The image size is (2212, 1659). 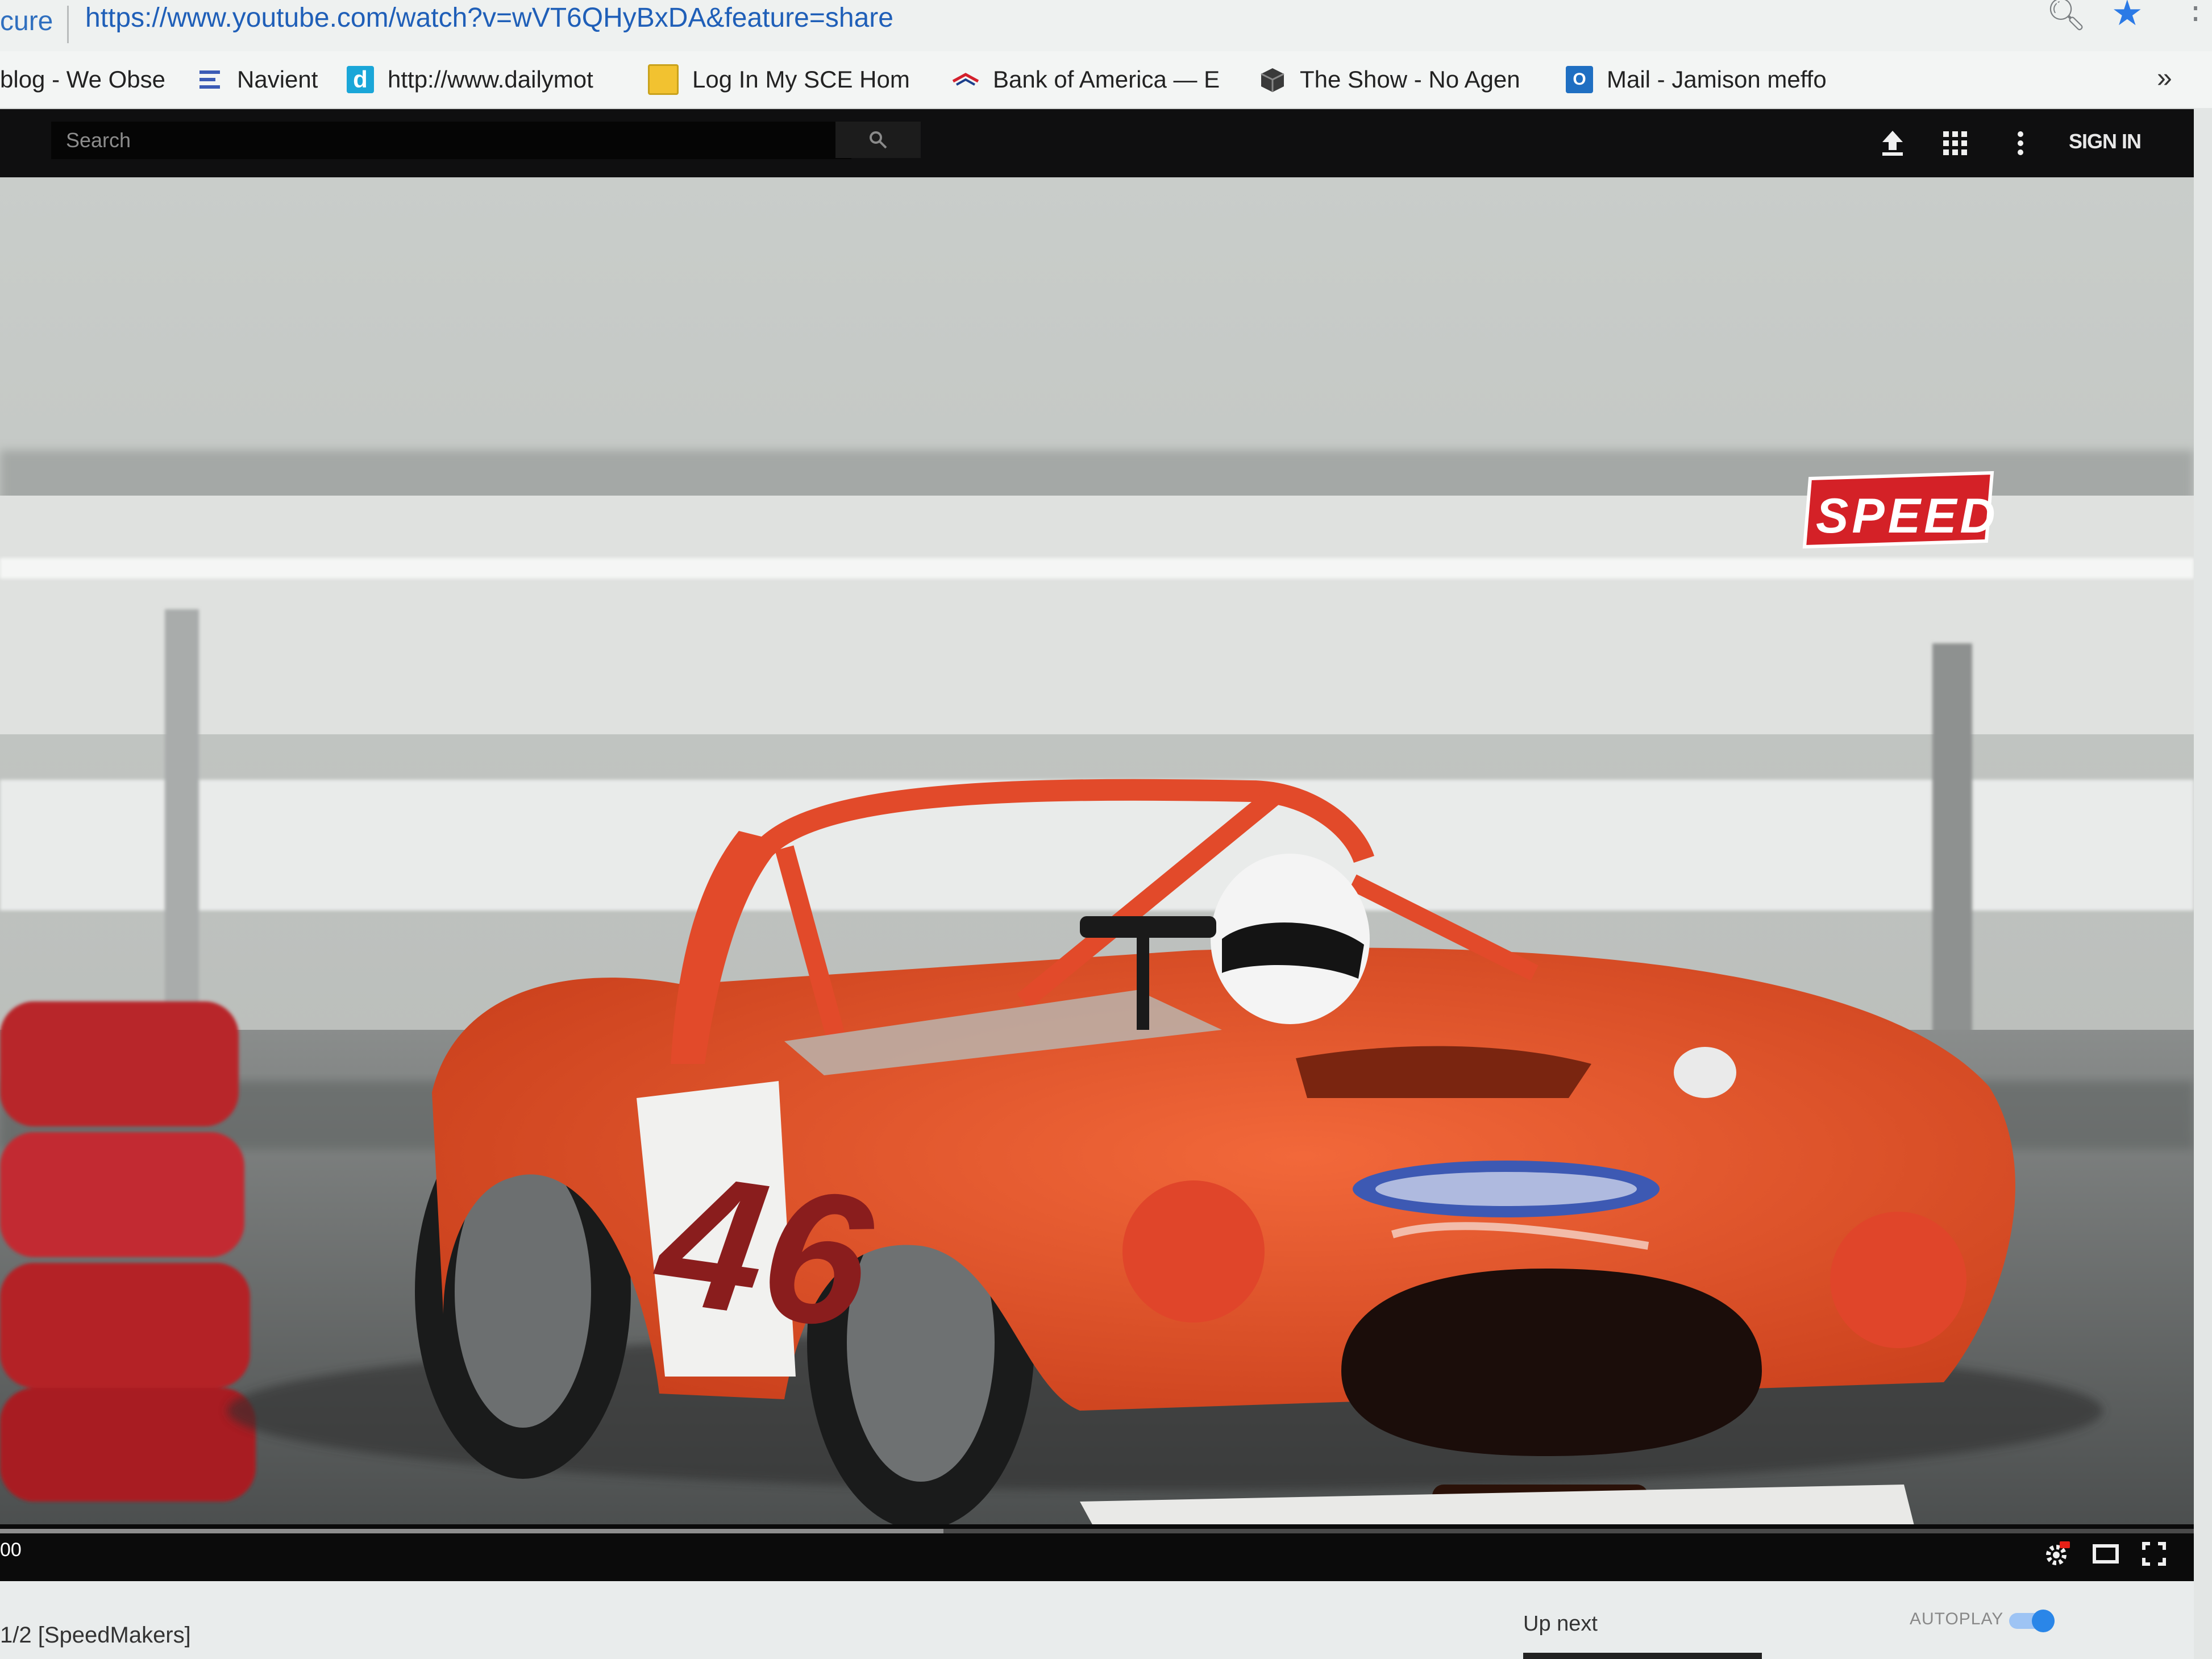 What do you see at coordinates (1097, 143) in the screenshot?
I see `youtube-masthead: SIGN IN` at bounding box center [1097, 143].